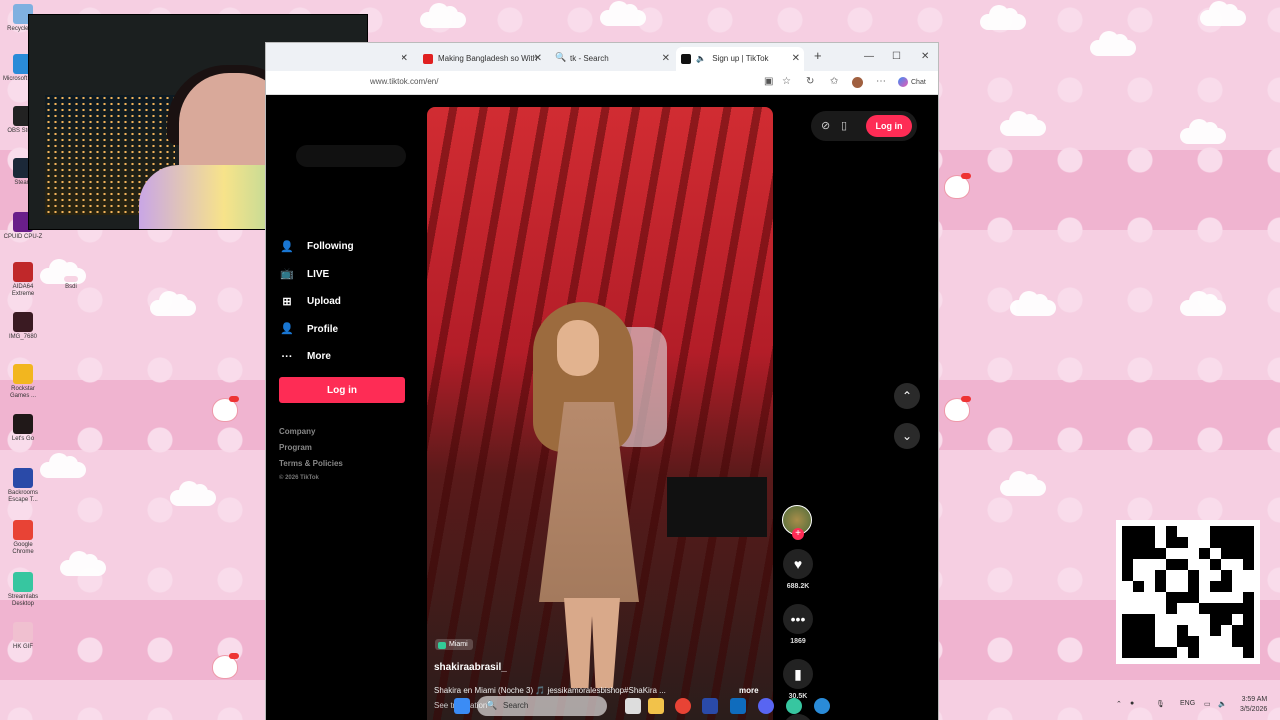 This screenshot has height=720, width=1280. What do you see at coordinates (683, 706) in the screenshot?
I see `chrome-icon` at bounding box center [683, 706].